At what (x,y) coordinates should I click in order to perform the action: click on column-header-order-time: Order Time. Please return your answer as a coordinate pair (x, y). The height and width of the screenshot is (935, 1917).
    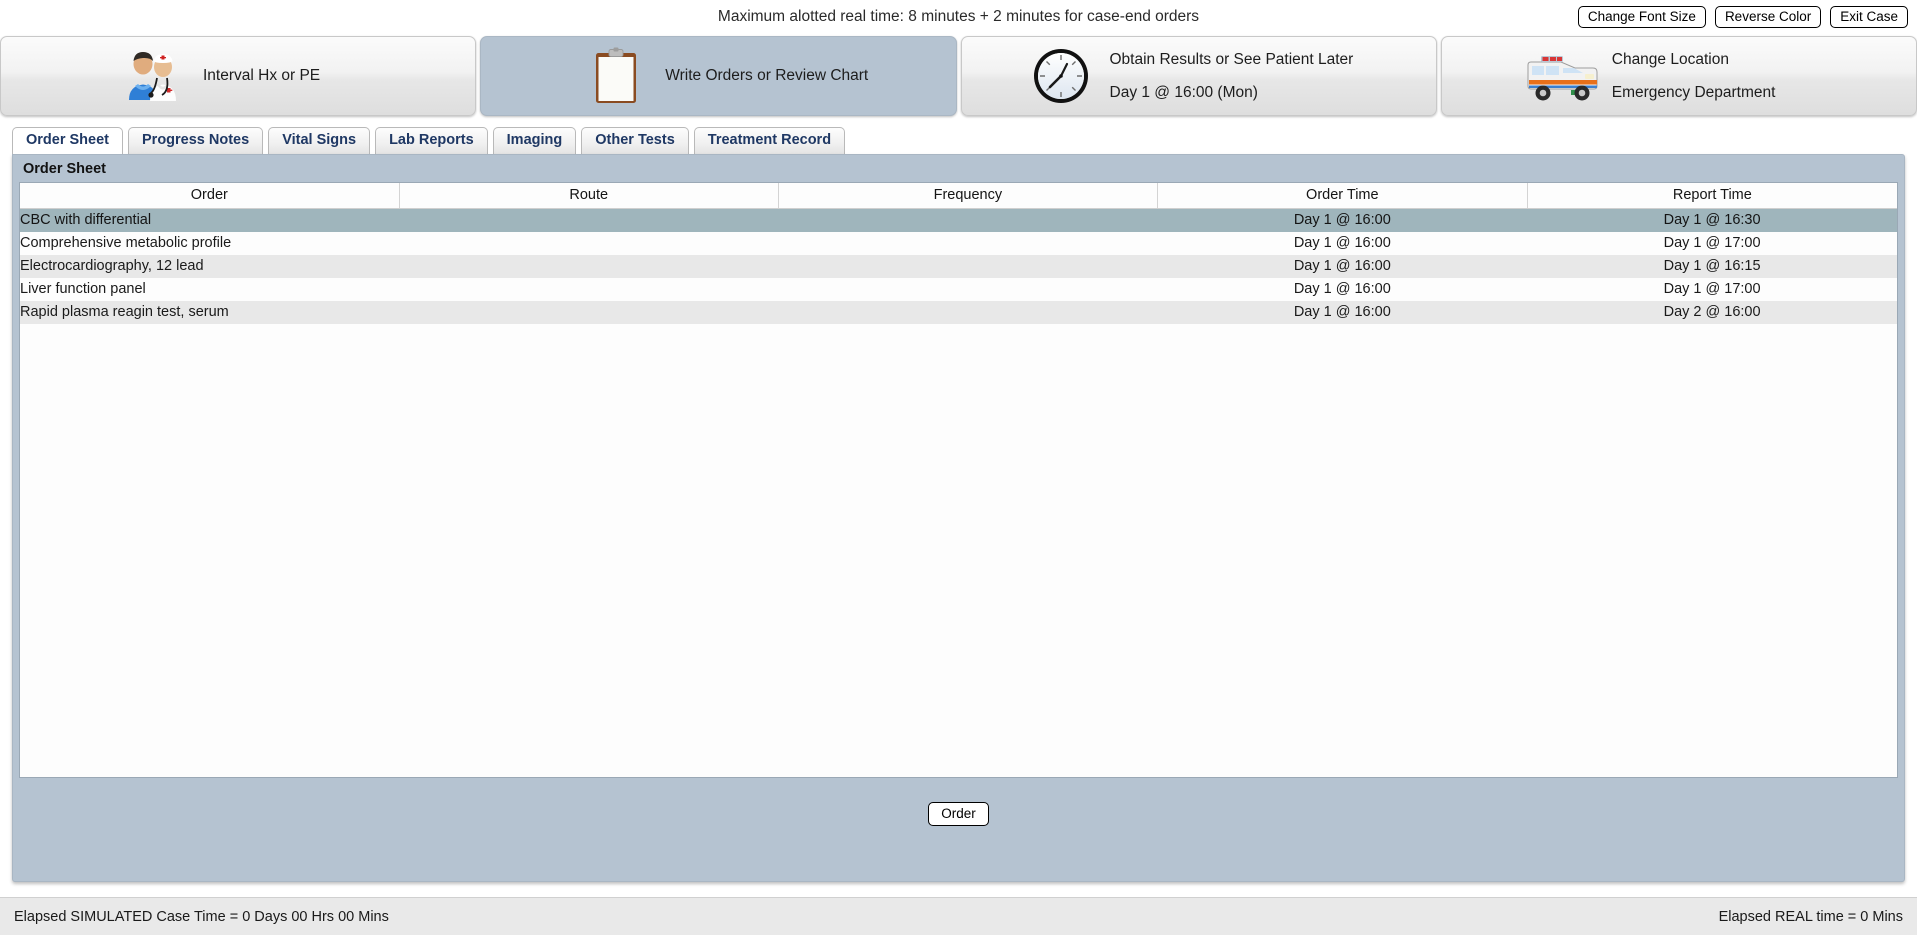
    Looking at the image, I should click on (1342, 196).